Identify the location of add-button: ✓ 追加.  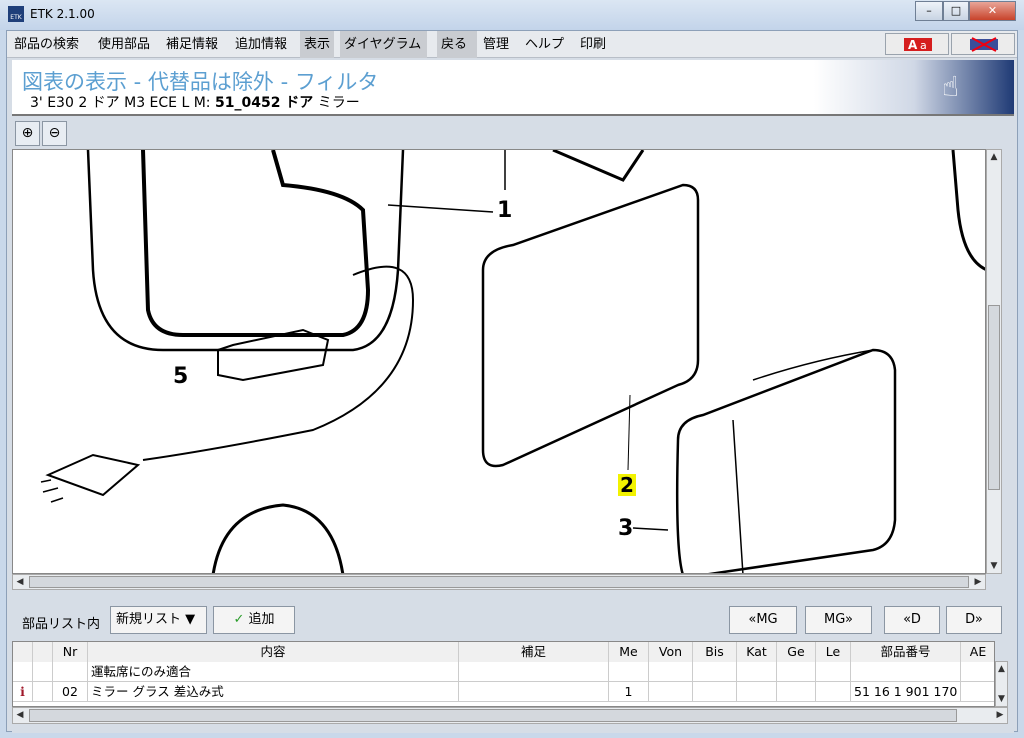
(254, 620).